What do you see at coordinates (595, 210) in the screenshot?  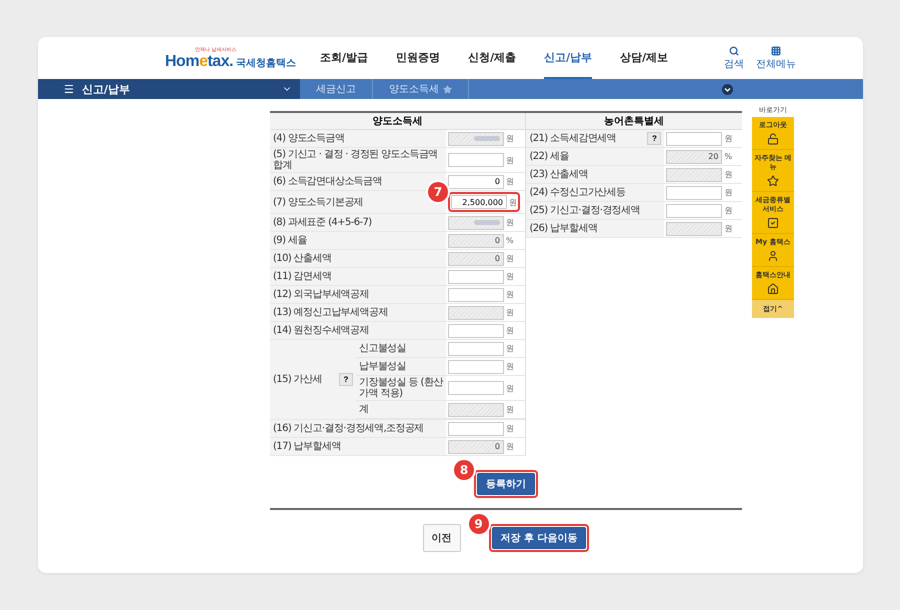 I see `field-label: (25) 기신고·결정·경정세액` at bounding box center [595, 210].